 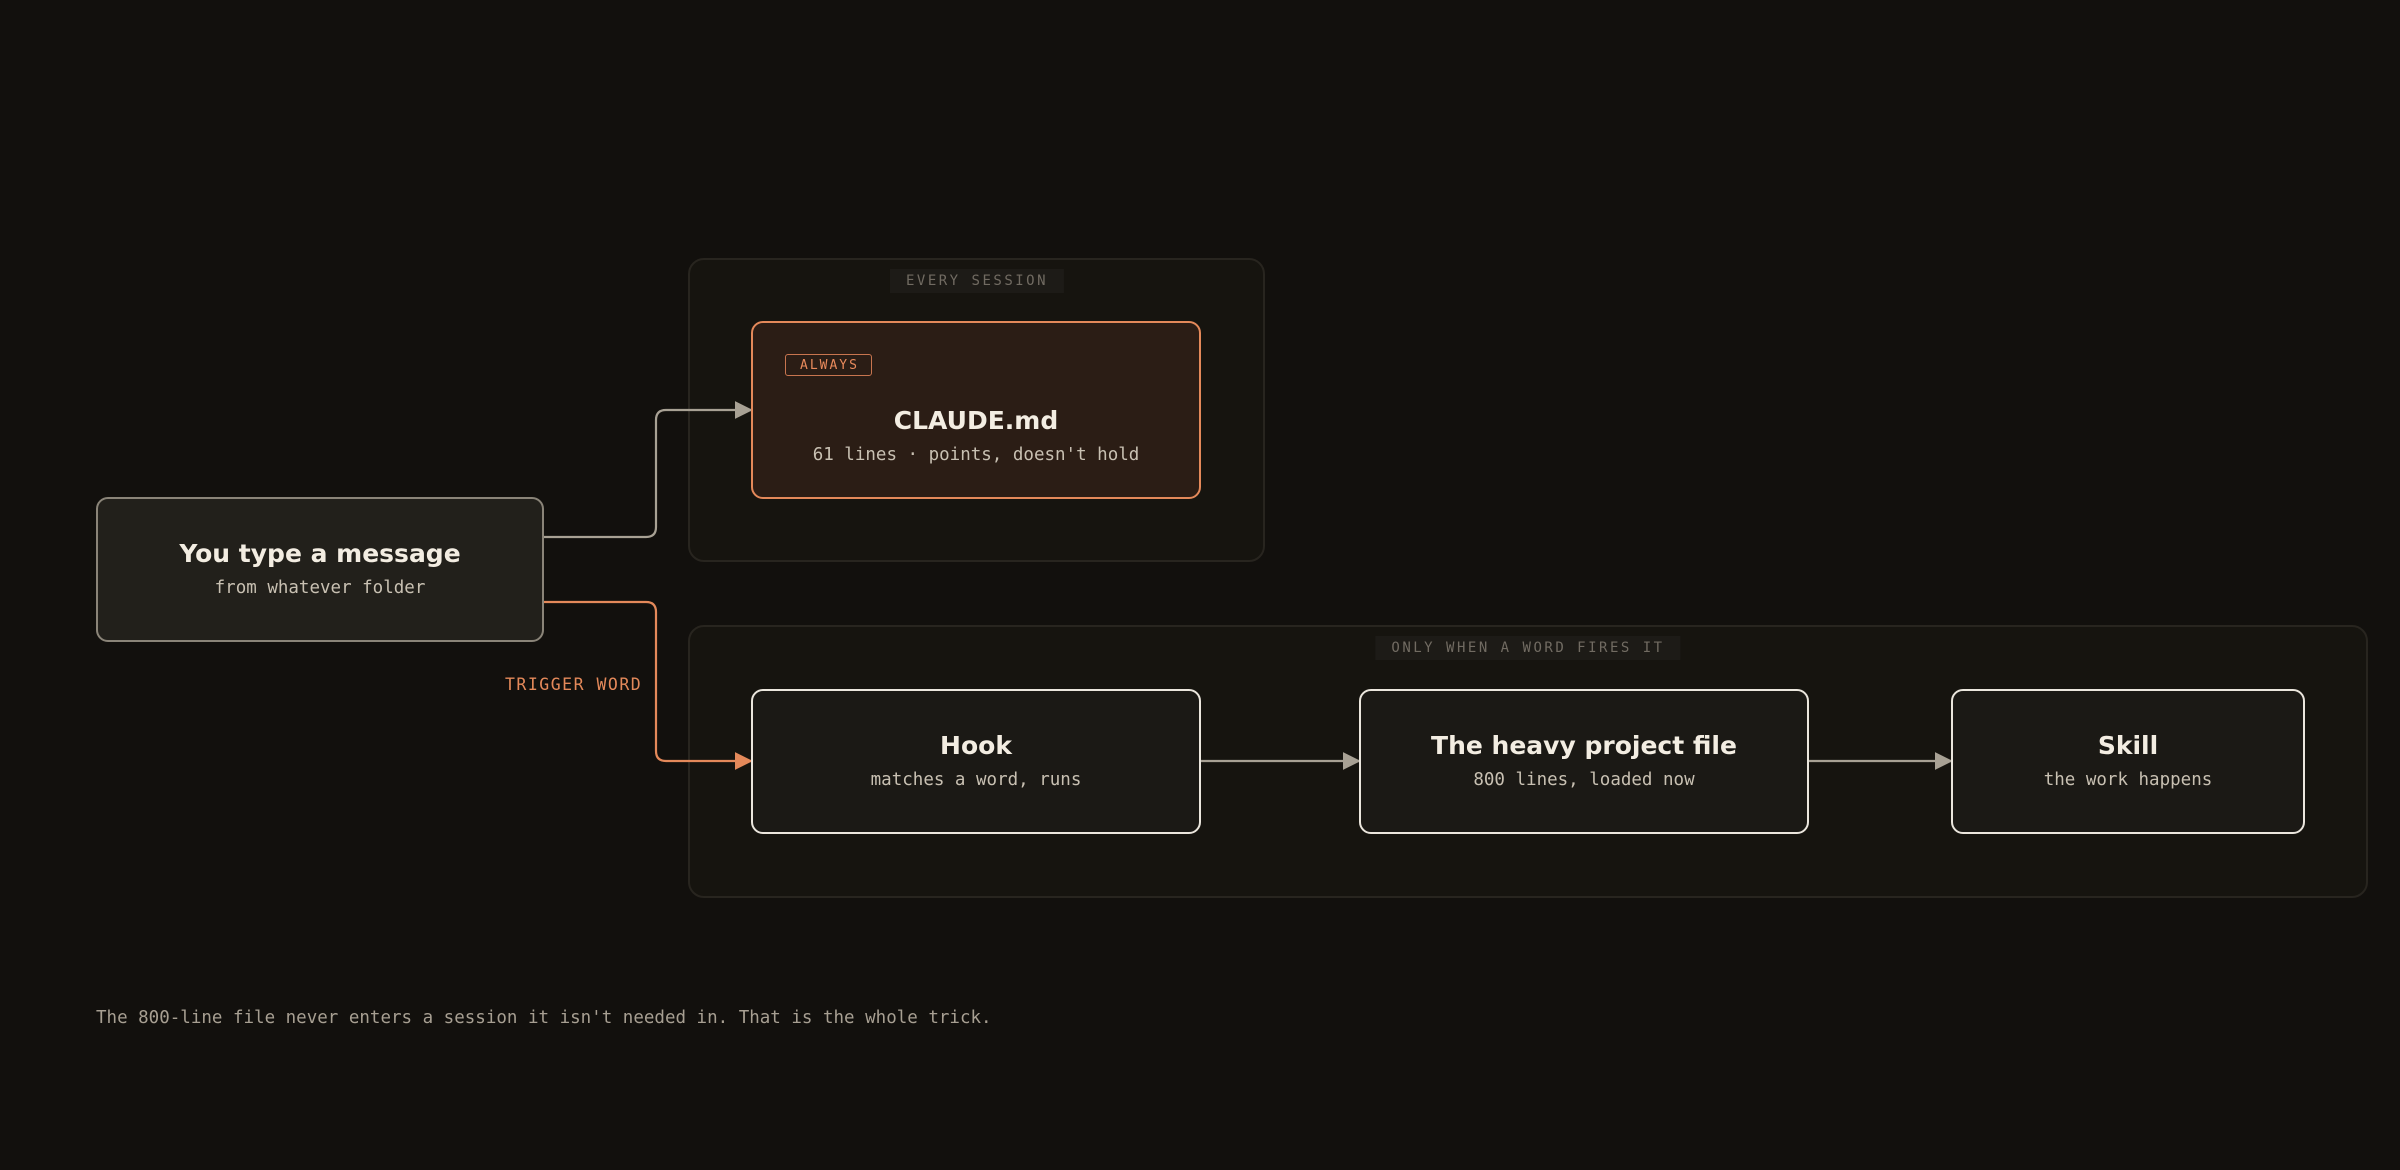 What do you see at coordinates (2128, 780) in the screenshot?
I see `node-subtitle: the work happens` at bounding box center [2128, 780].